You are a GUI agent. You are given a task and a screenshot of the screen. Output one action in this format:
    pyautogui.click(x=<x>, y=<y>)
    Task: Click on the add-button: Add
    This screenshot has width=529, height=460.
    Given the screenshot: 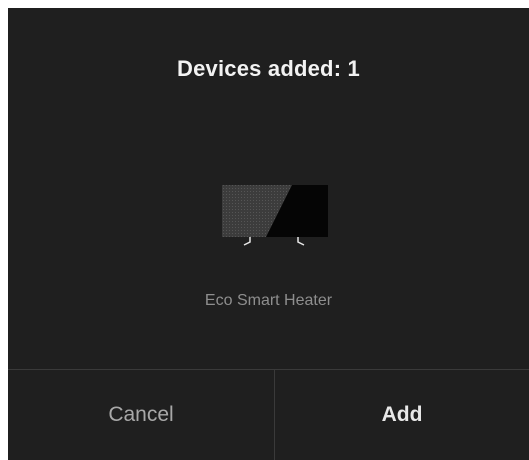 What is the action you would take?
    pyautogui.click(x=402, y=415)
    